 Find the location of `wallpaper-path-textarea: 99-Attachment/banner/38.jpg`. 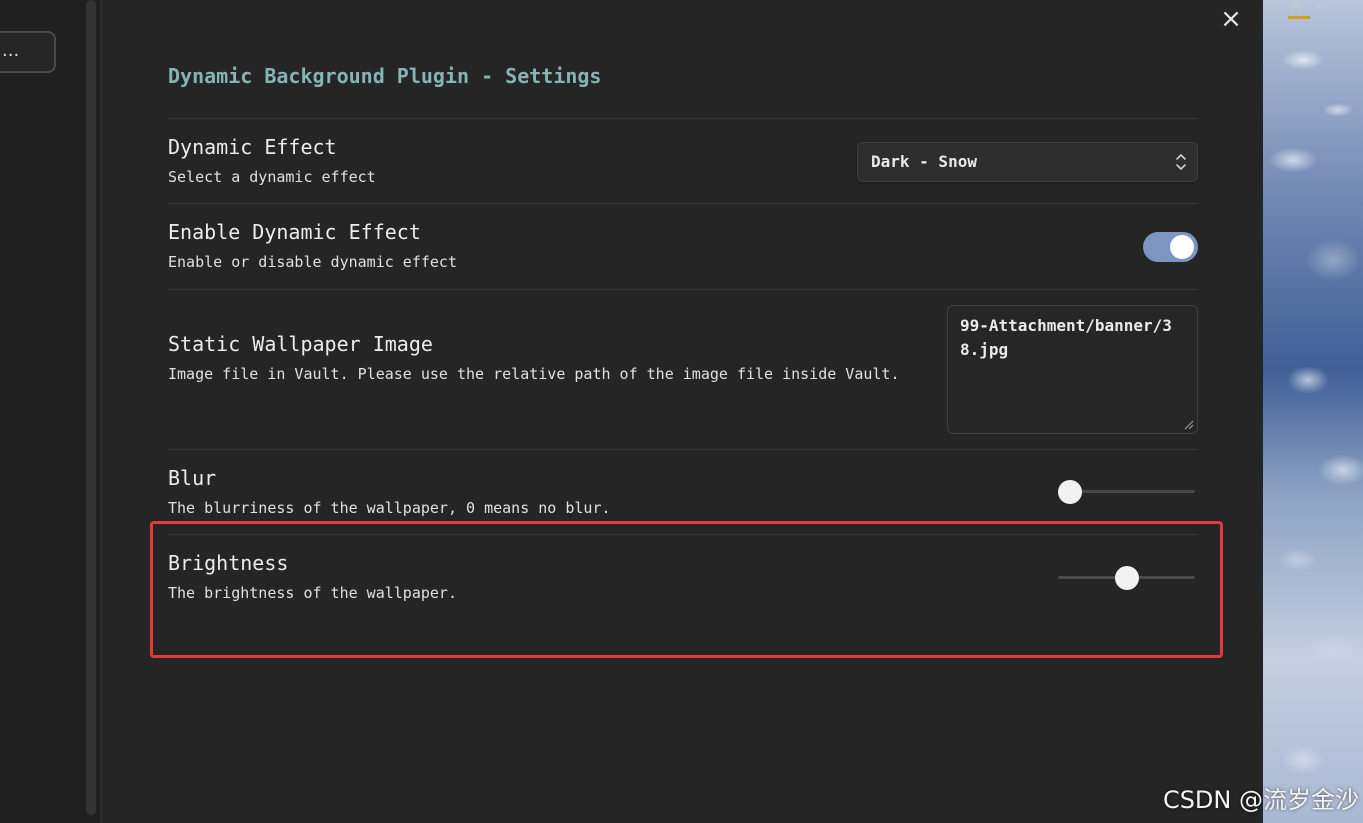

wallpaper-path-textarea: 99-Attachment/banner/38.jpg is located at coordinates (1072, 369).